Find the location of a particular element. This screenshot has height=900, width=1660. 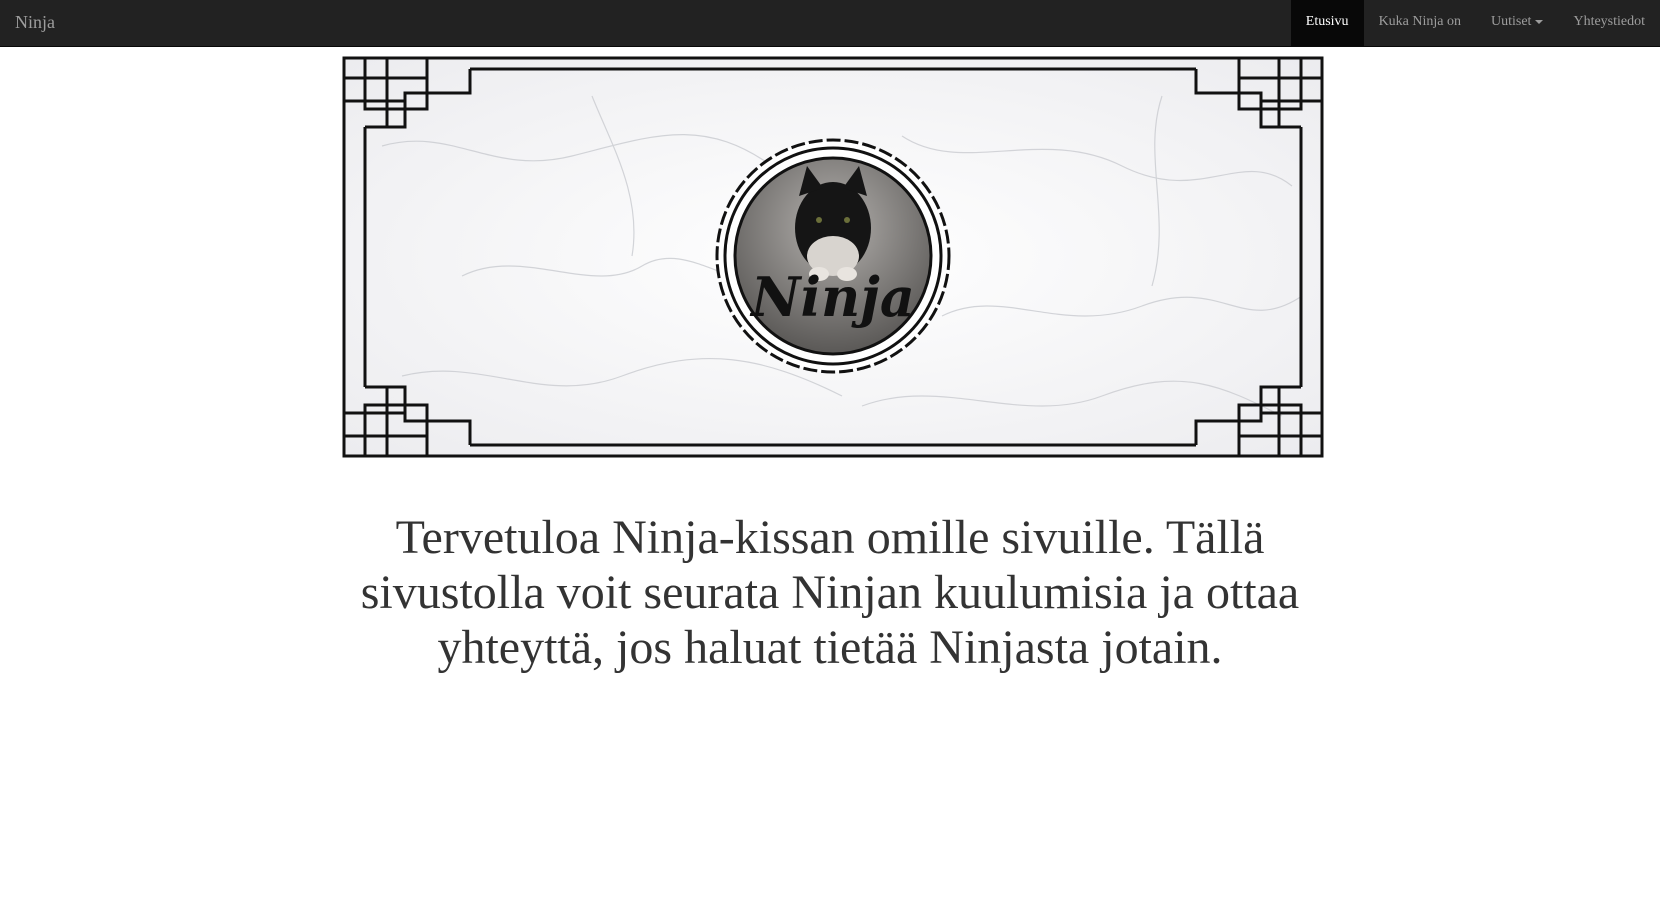

nav-item-uutiset-label: Uutiset is located at coordinates (1511, 21).